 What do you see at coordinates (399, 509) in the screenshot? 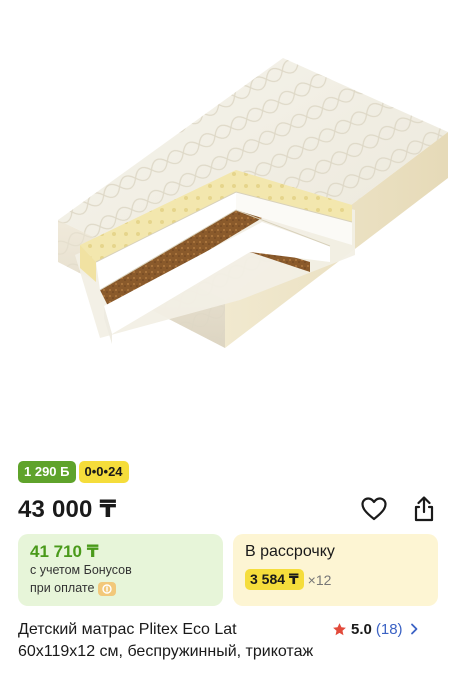
I see `product-actions` at bounding box center [399, 509].